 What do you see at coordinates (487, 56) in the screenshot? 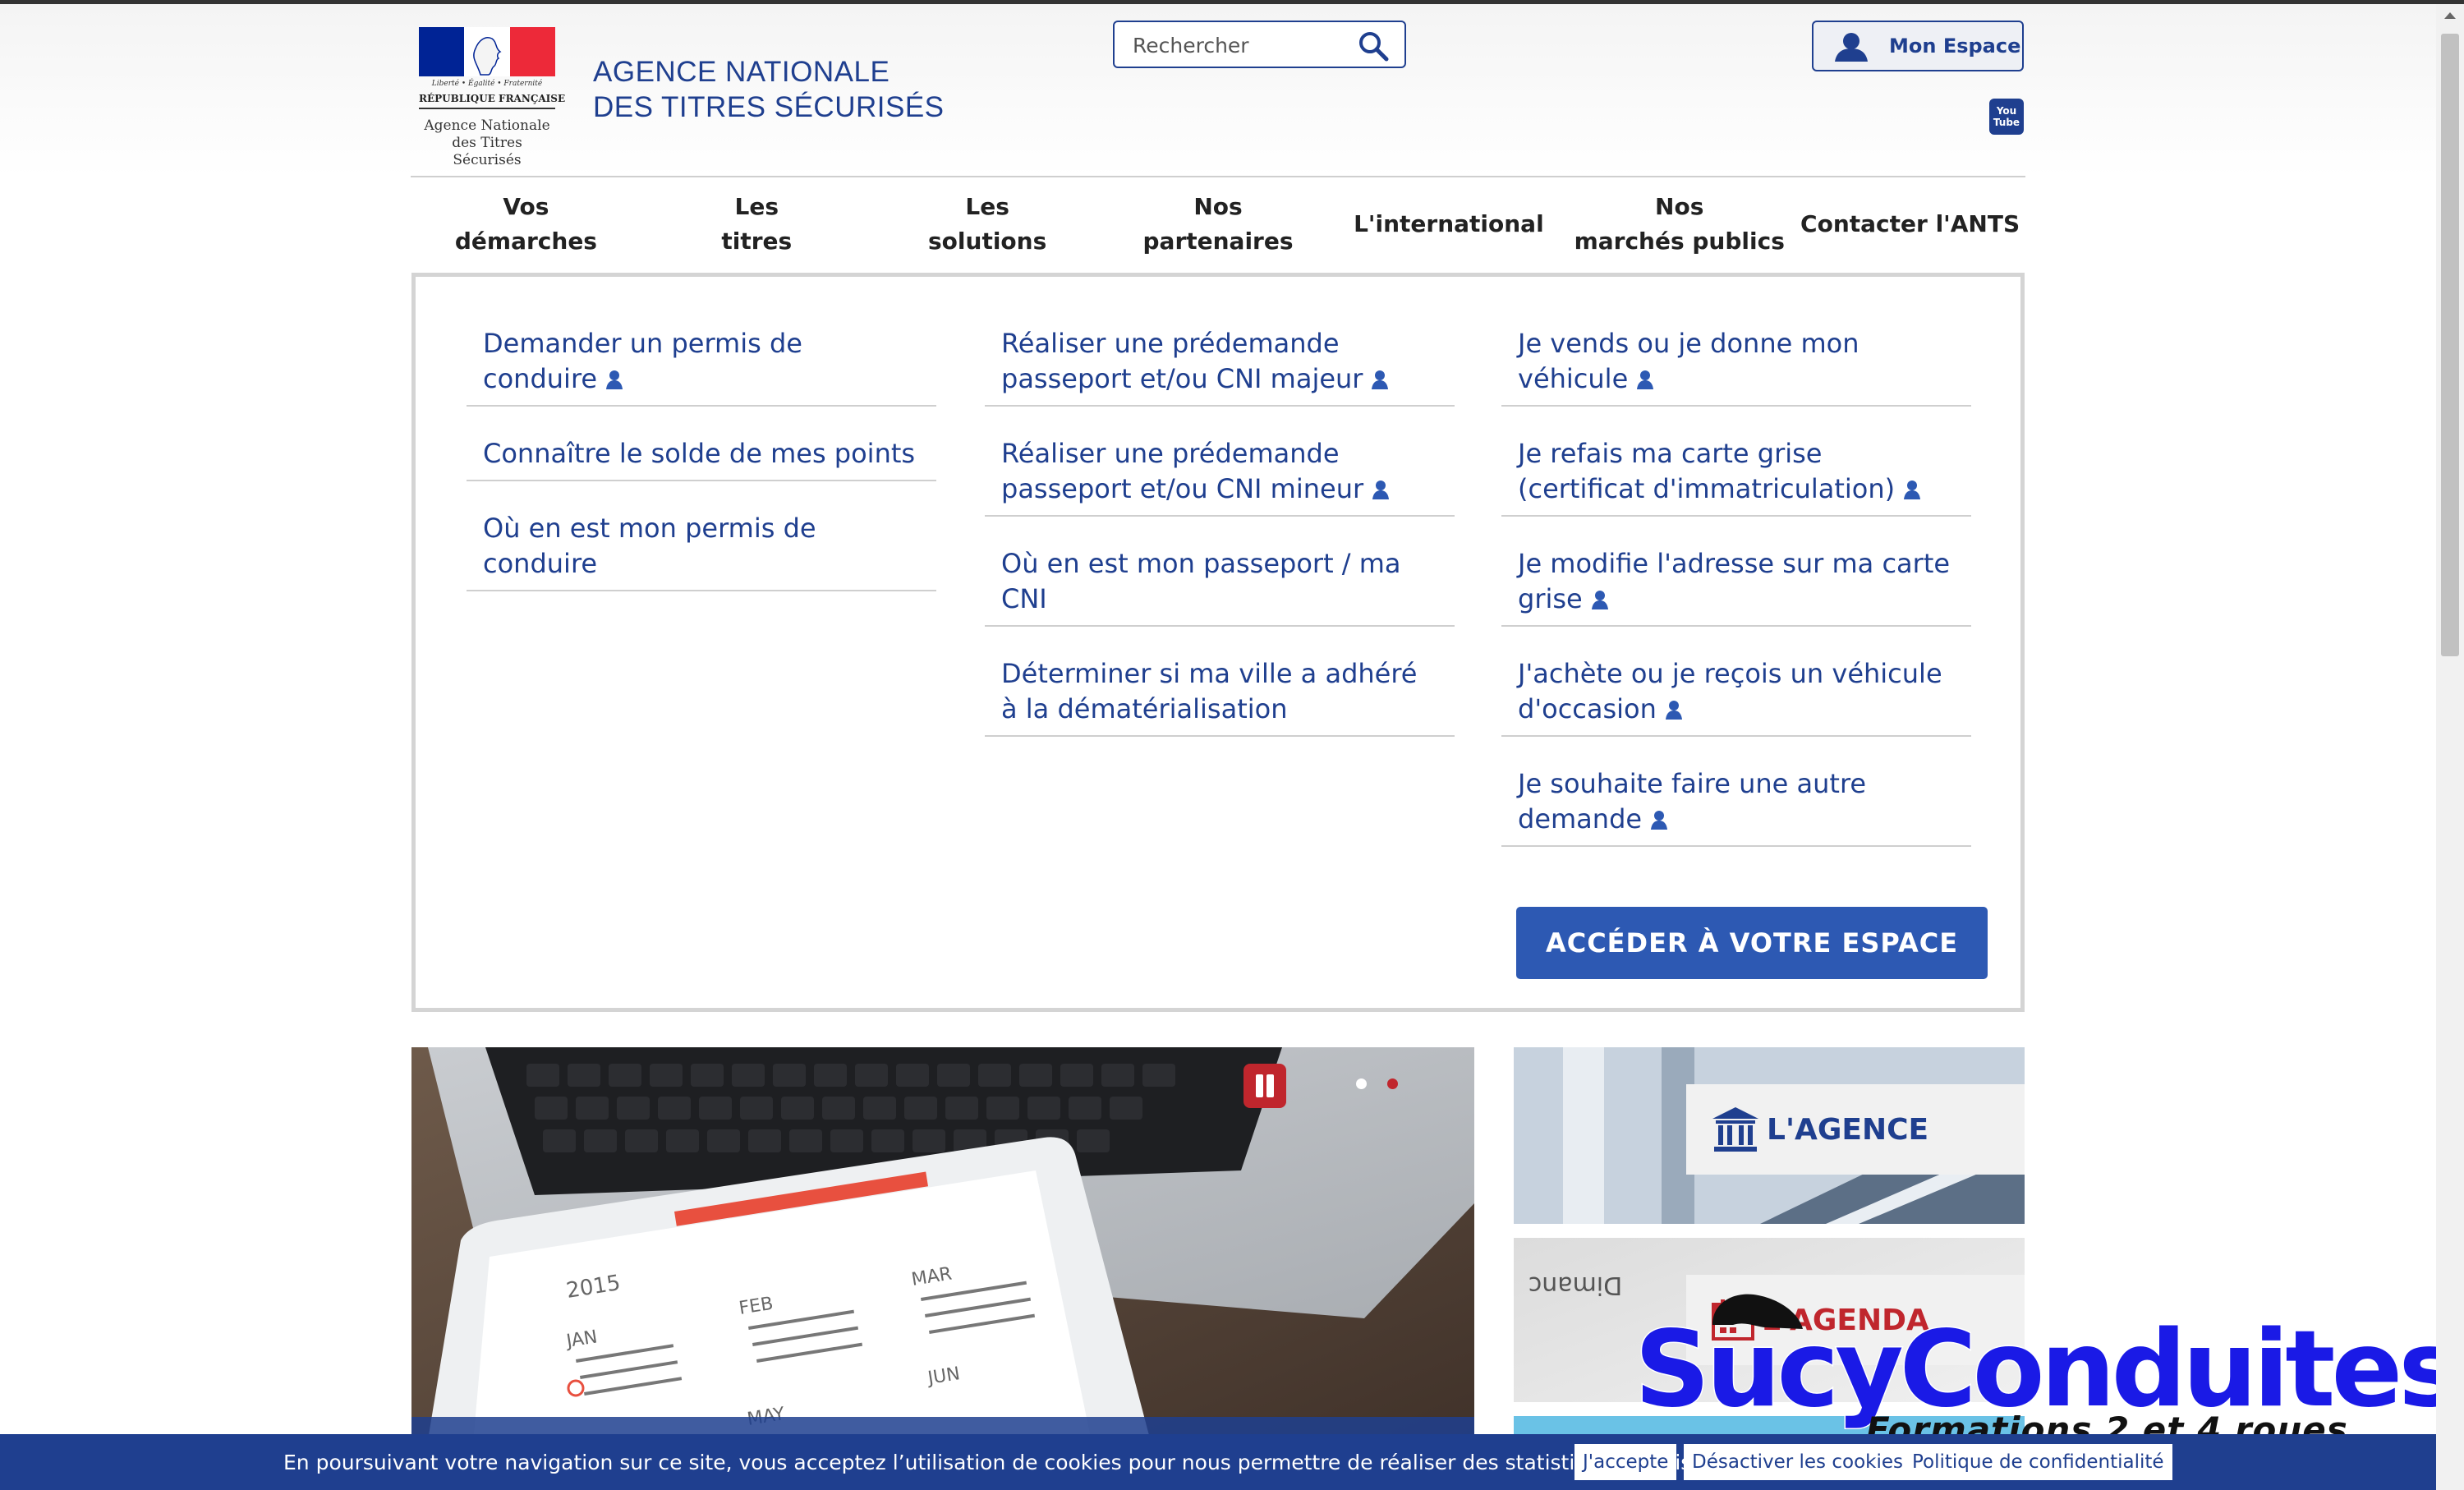
I see `marianne-profile-icon` at bounding box center [487, 56].